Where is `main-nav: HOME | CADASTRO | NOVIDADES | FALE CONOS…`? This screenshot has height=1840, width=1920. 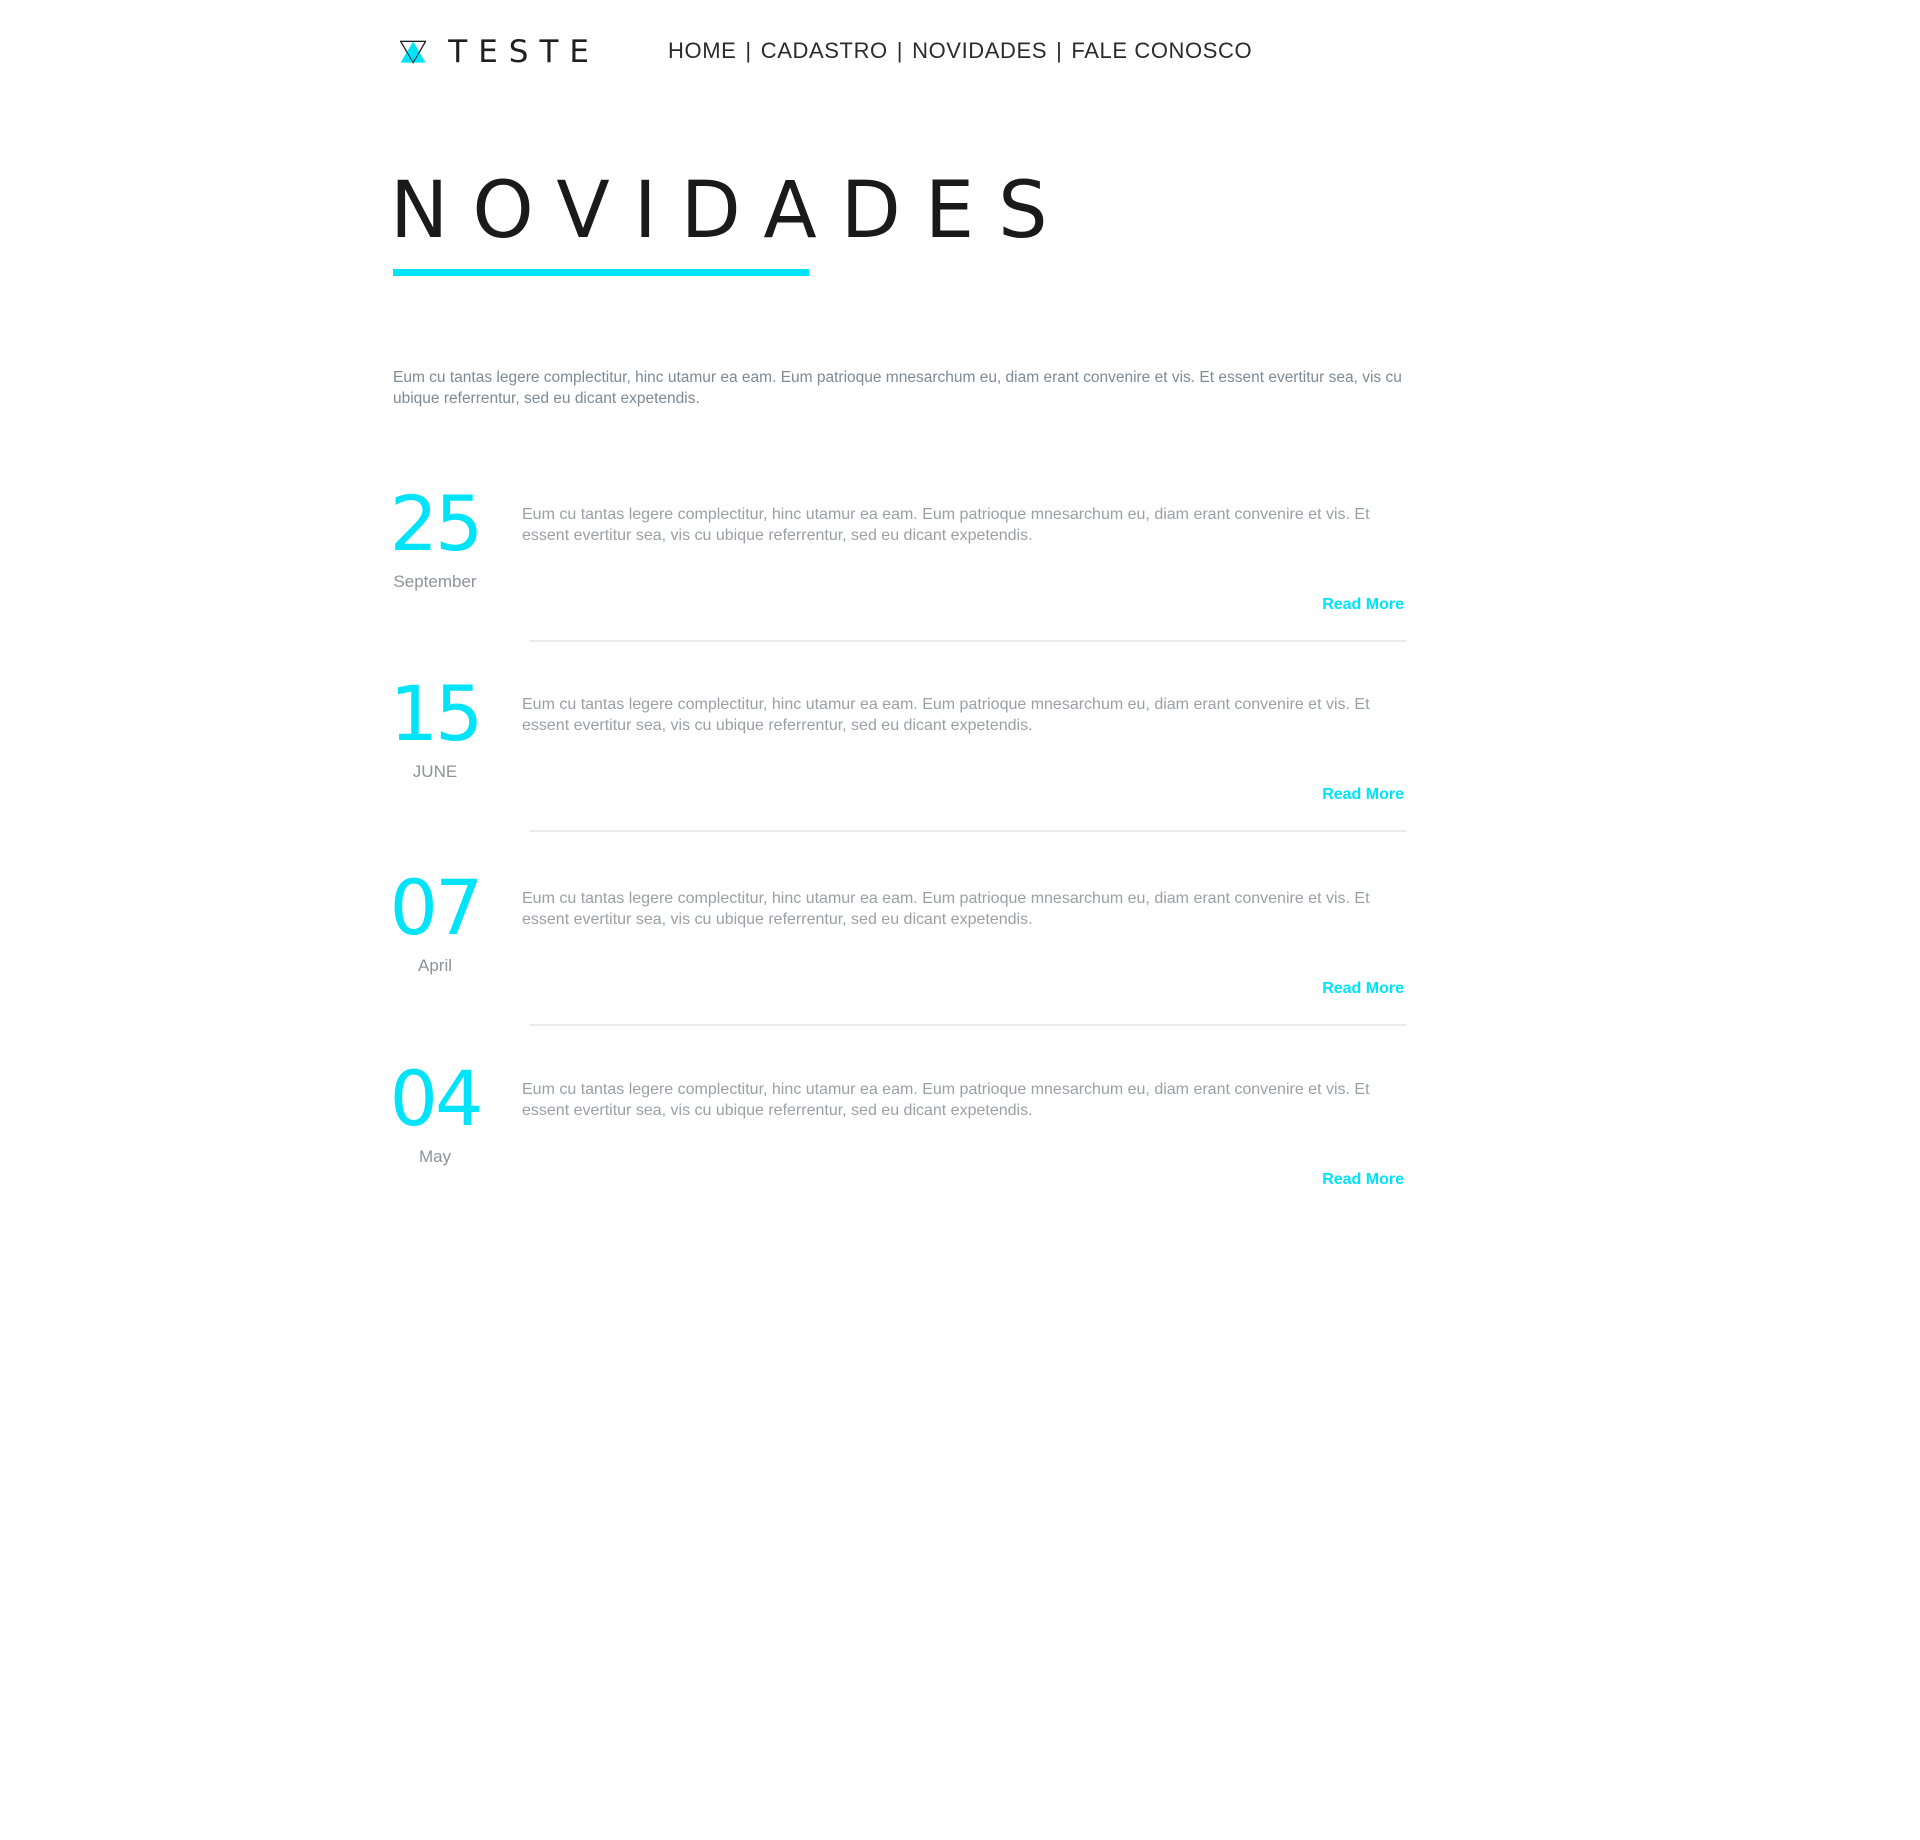 main-nav: HOME | CADASTRO | NOVIDADES | FALE CONOS… is located at coordinates (960, 51).